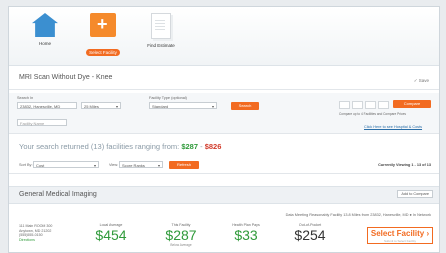 This screenshot has width=446, height=253. Describe the element at coordinates (415, 194) in the screenshot. I see `add-to-compare-button: Add to Compare` at that location.